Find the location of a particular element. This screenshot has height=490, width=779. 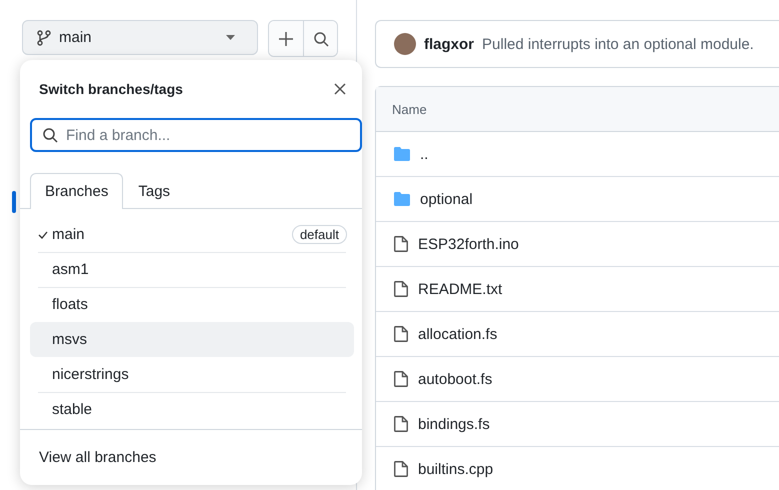

branch-name: msvs is located at coordinates (70, 339).